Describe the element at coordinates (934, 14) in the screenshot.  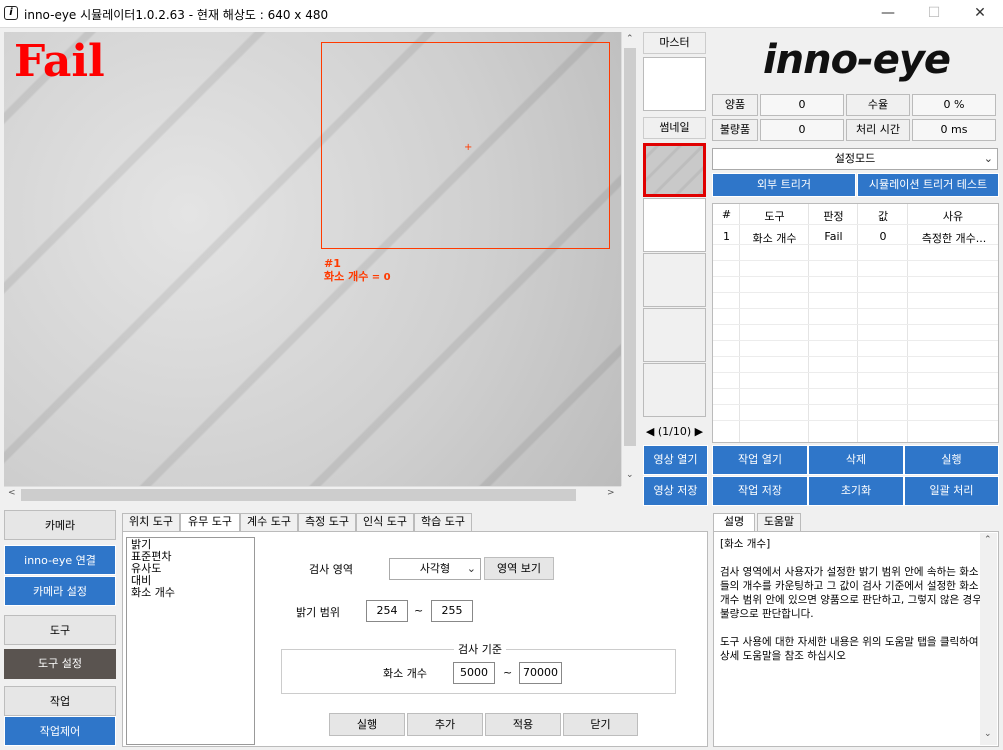
I see `maximize-icon: ☐` at that location.